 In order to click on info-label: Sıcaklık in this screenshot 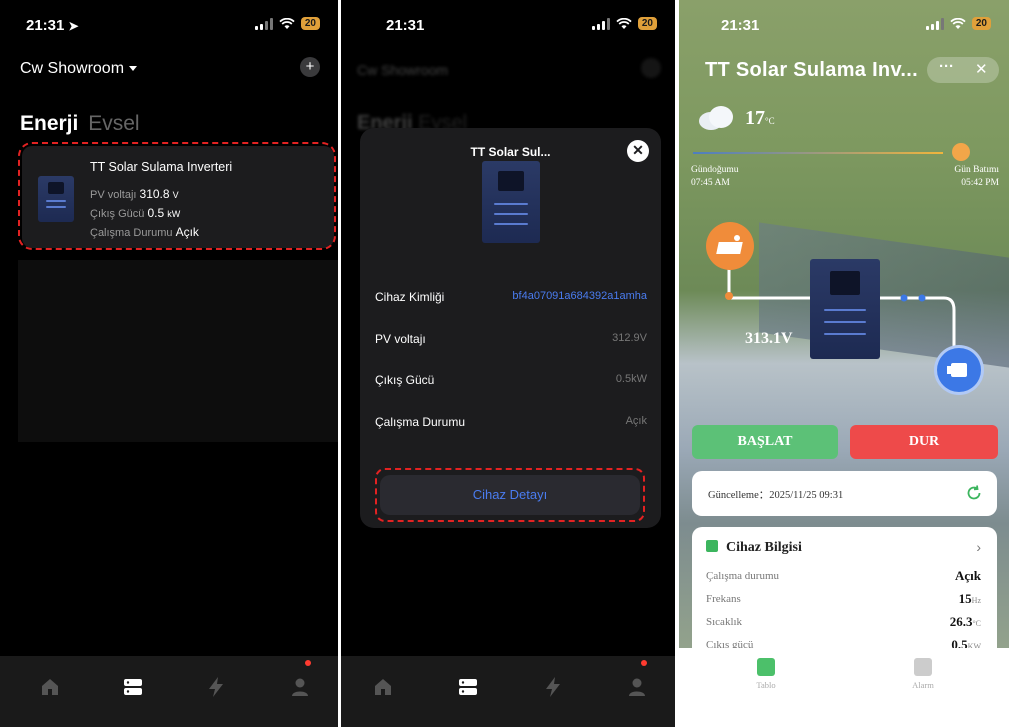, I will do `click(724, 622)`.